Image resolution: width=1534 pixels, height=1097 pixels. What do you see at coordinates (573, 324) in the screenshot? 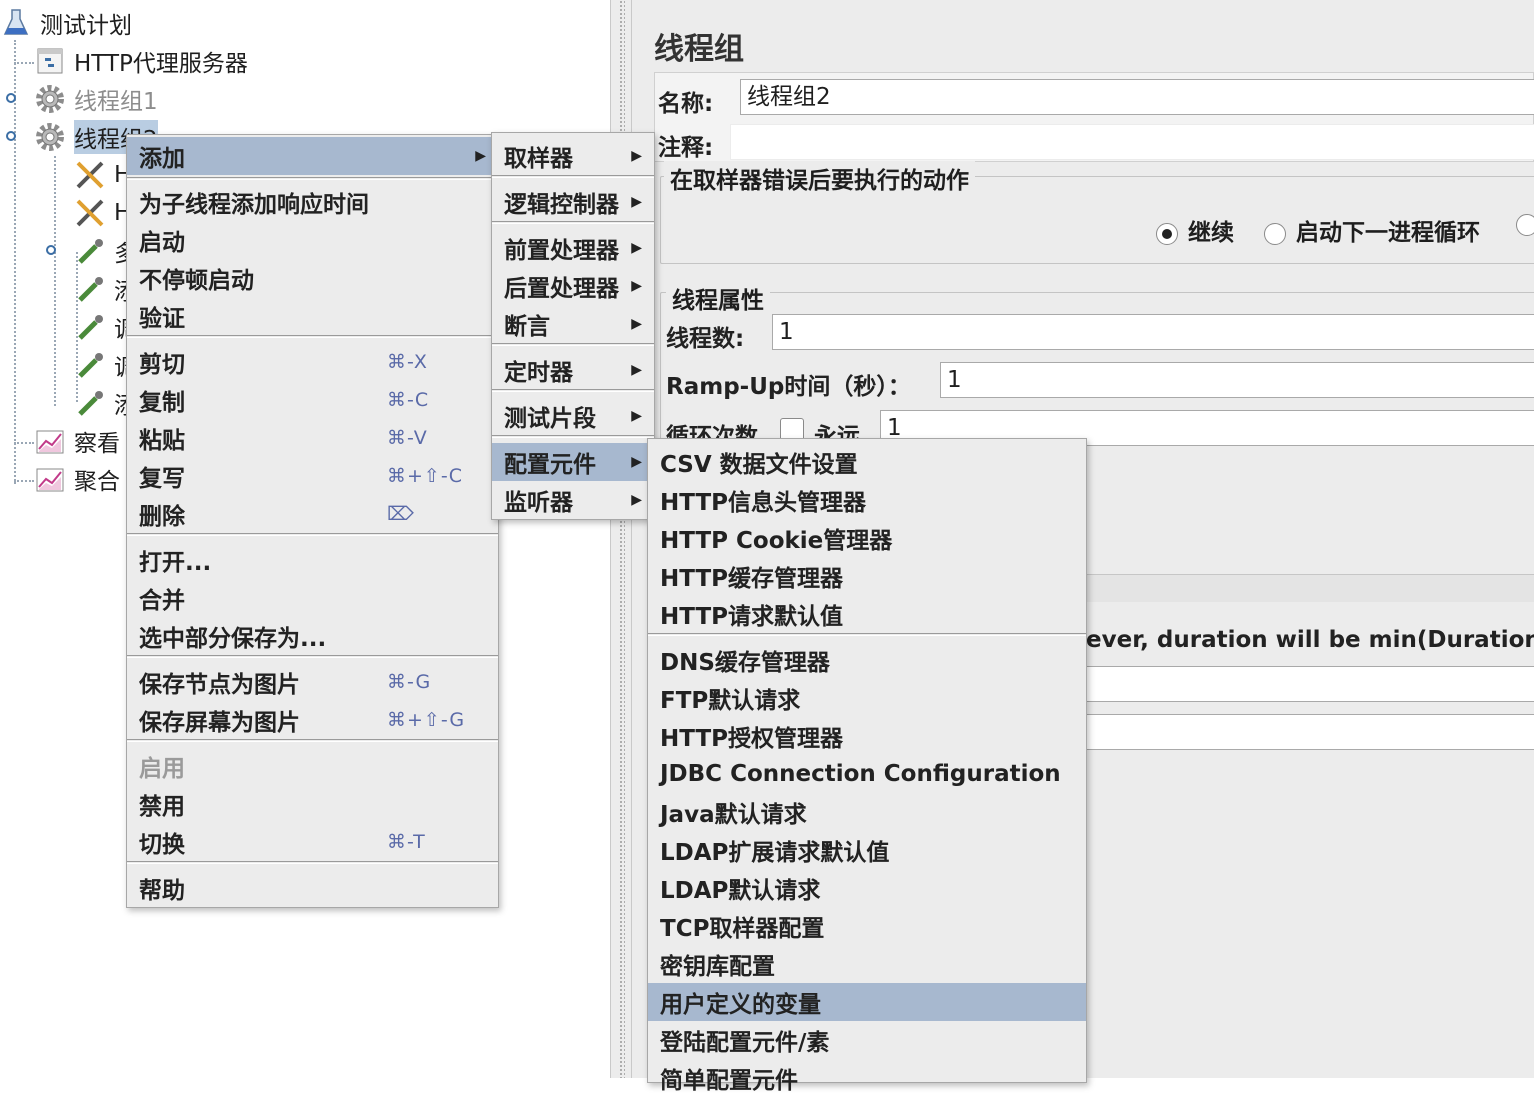
I see `menu-item-assertion: 断言 ▶` at bounding box center [573, 324].